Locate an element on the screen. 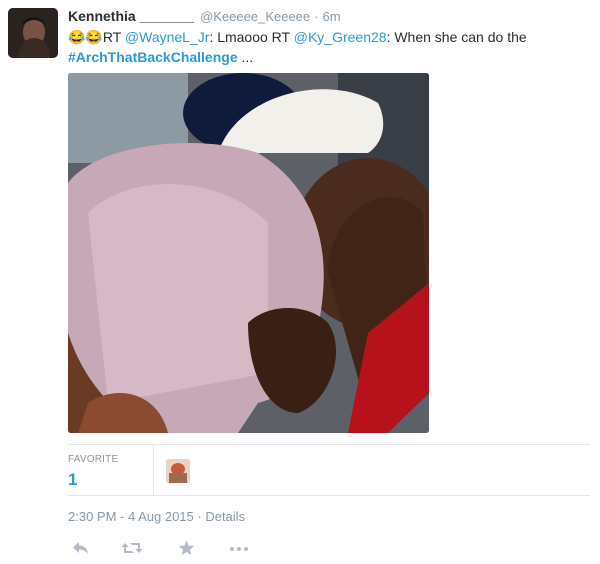 The width and height of the screenshot is (600, 564). tweet-age: 6m is located at coordinates (332, 16).